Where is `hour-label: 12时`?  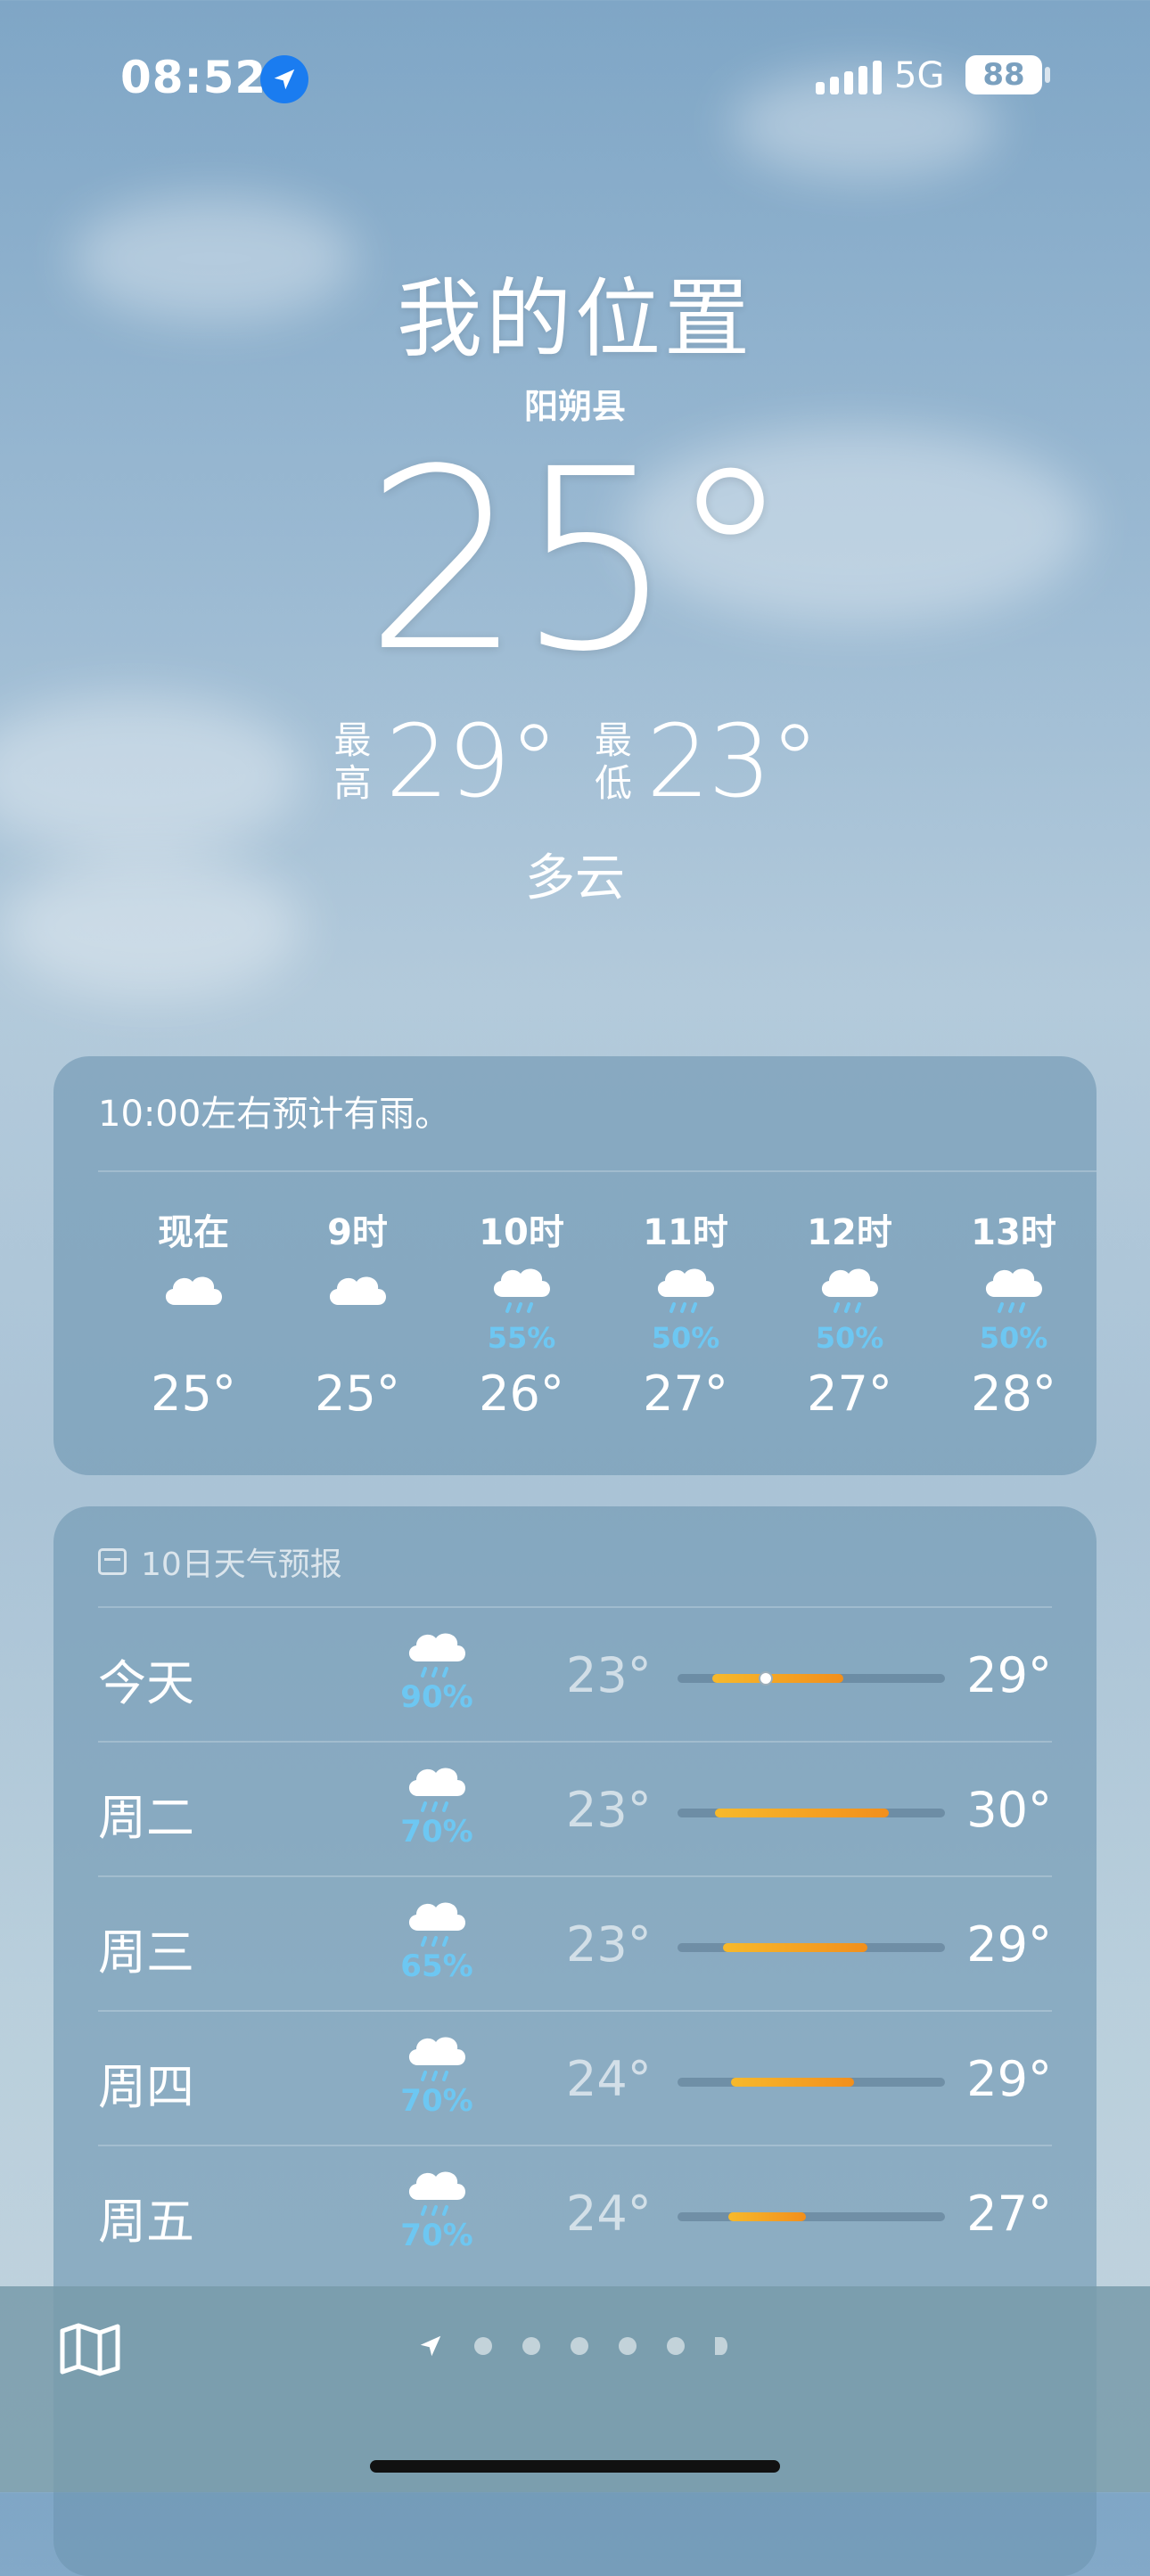 hour-label: 12时 is located at coordinates (849, 1233).